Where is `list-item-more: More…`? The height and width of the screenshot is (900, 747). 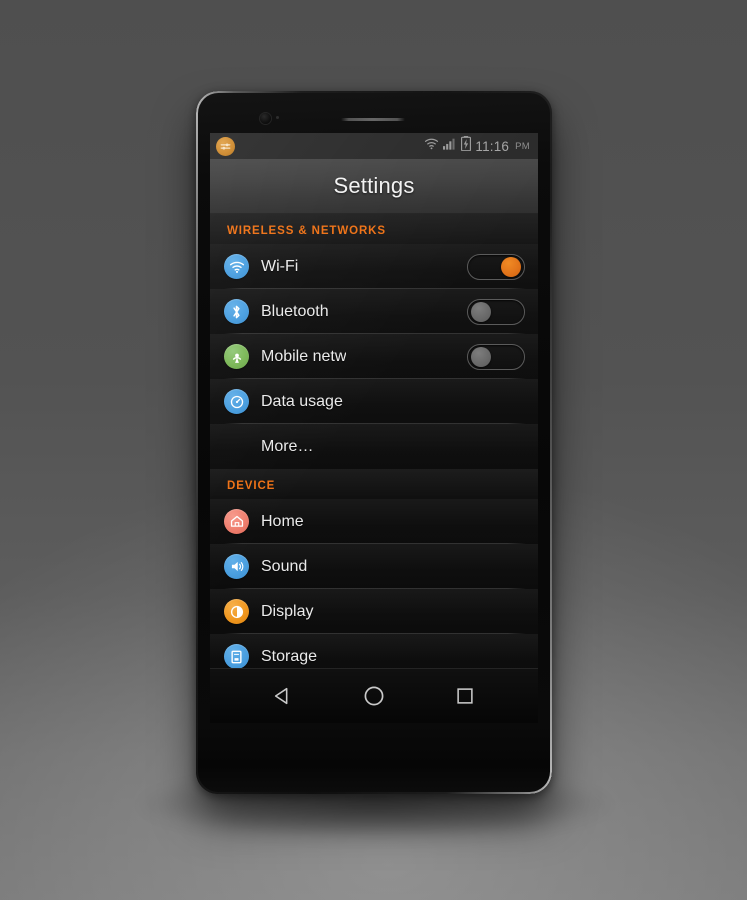
list-item-more: More… is located at coordinates (374, 446).